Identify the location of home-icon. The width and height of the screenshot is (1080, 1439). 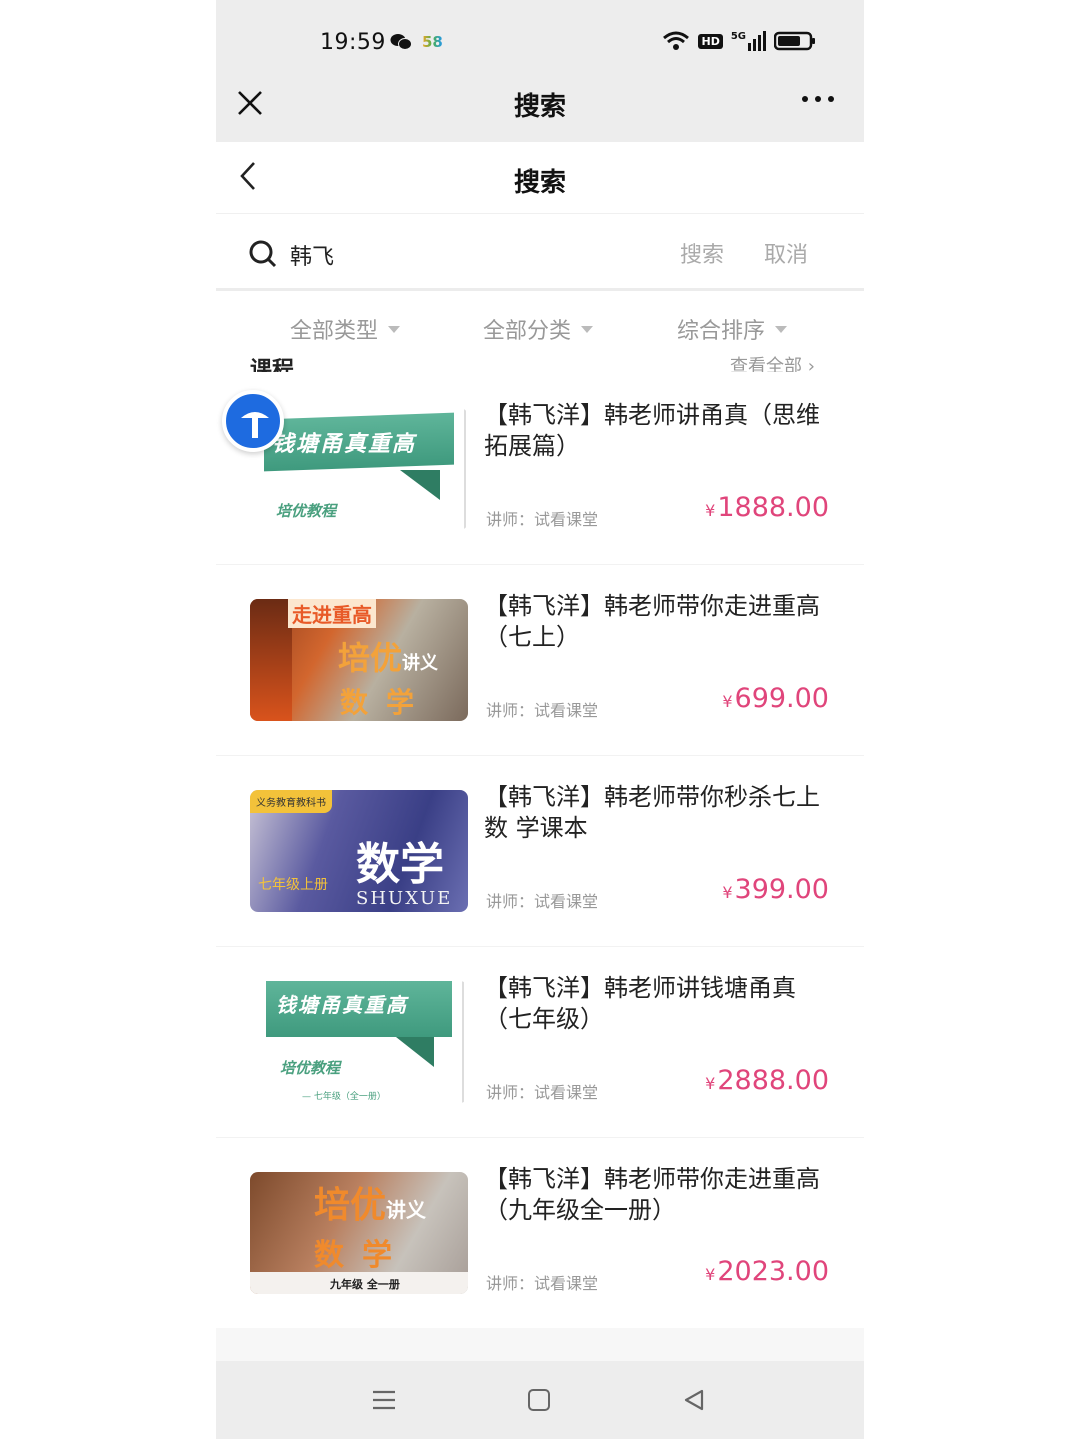
(539, 1400).